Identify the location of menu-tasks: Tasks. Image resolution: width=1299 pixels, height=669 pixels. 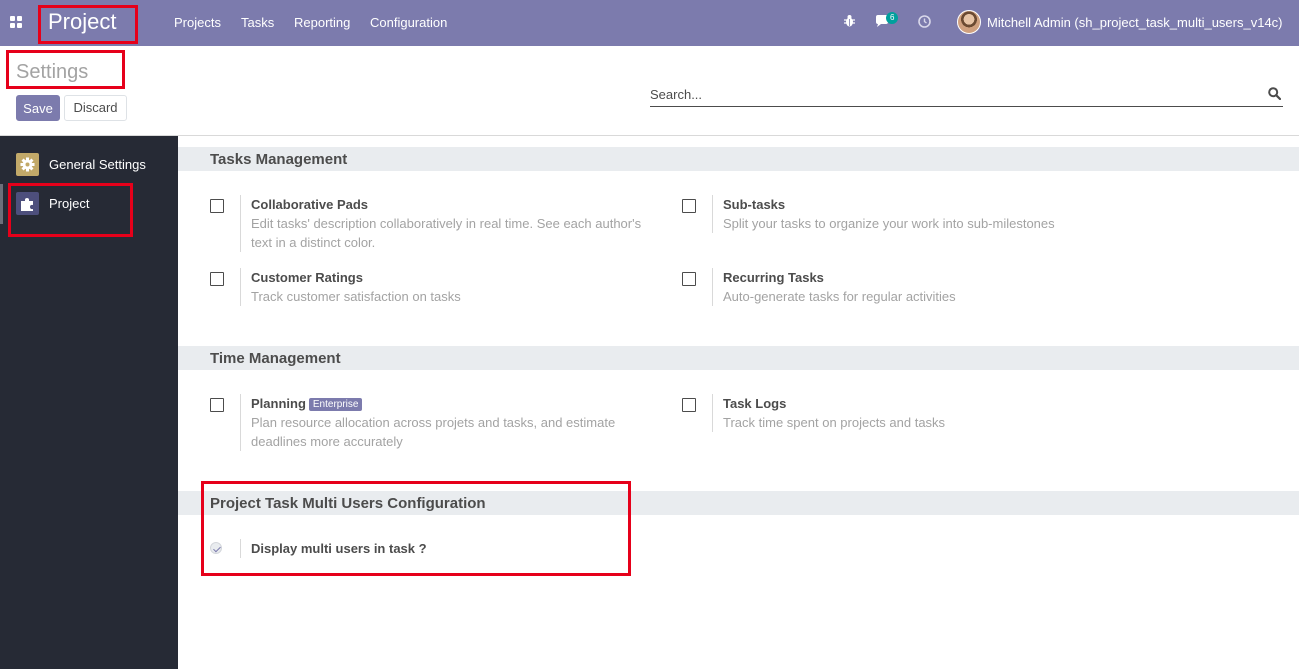
(257, 22).